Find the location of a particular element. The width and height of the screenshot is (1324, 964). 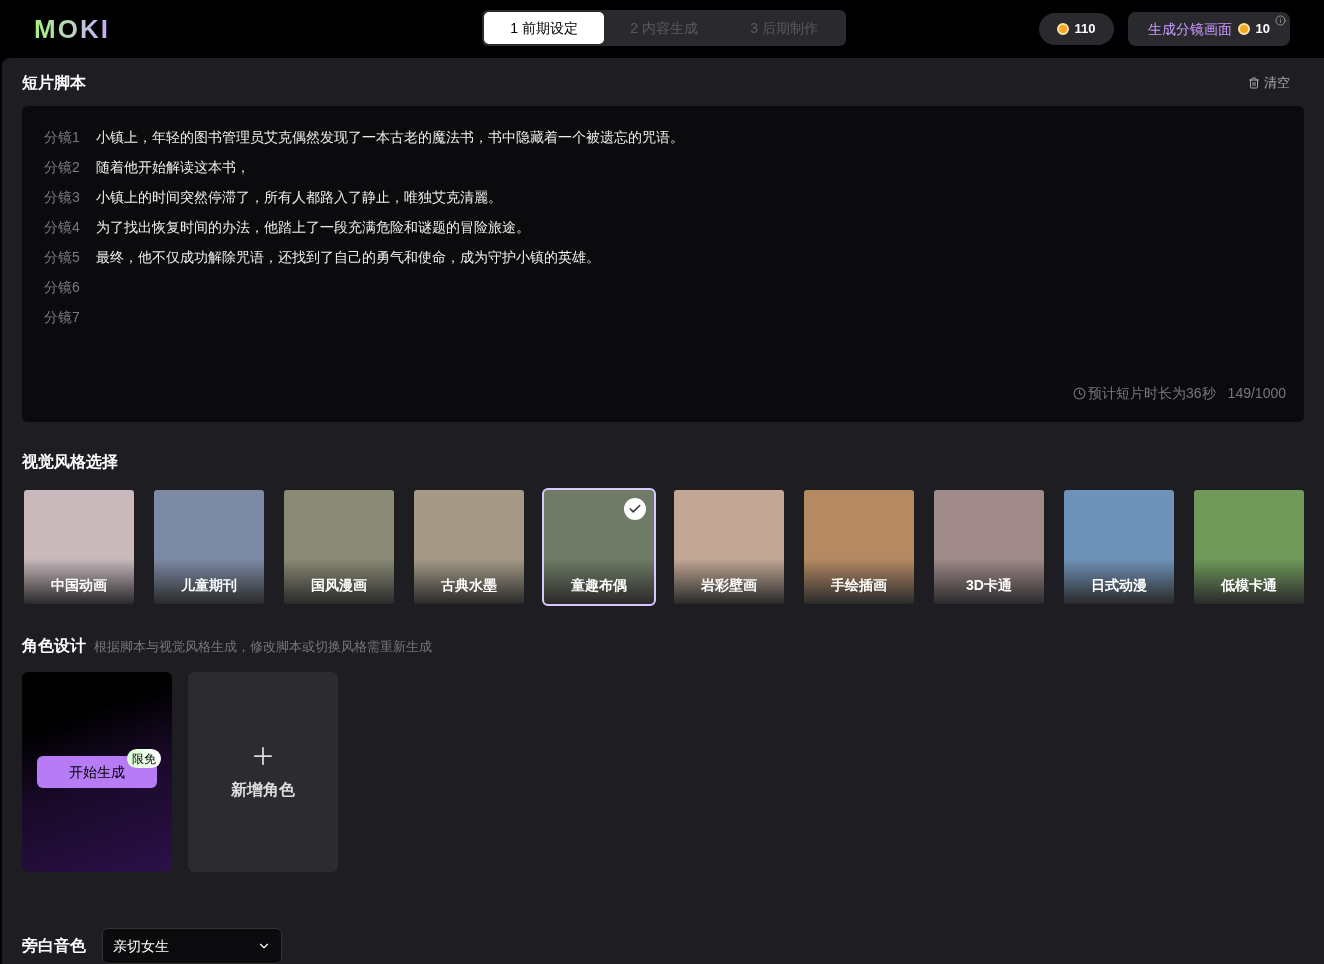

coin-count: 110 is located at coordinates (1085, 29).